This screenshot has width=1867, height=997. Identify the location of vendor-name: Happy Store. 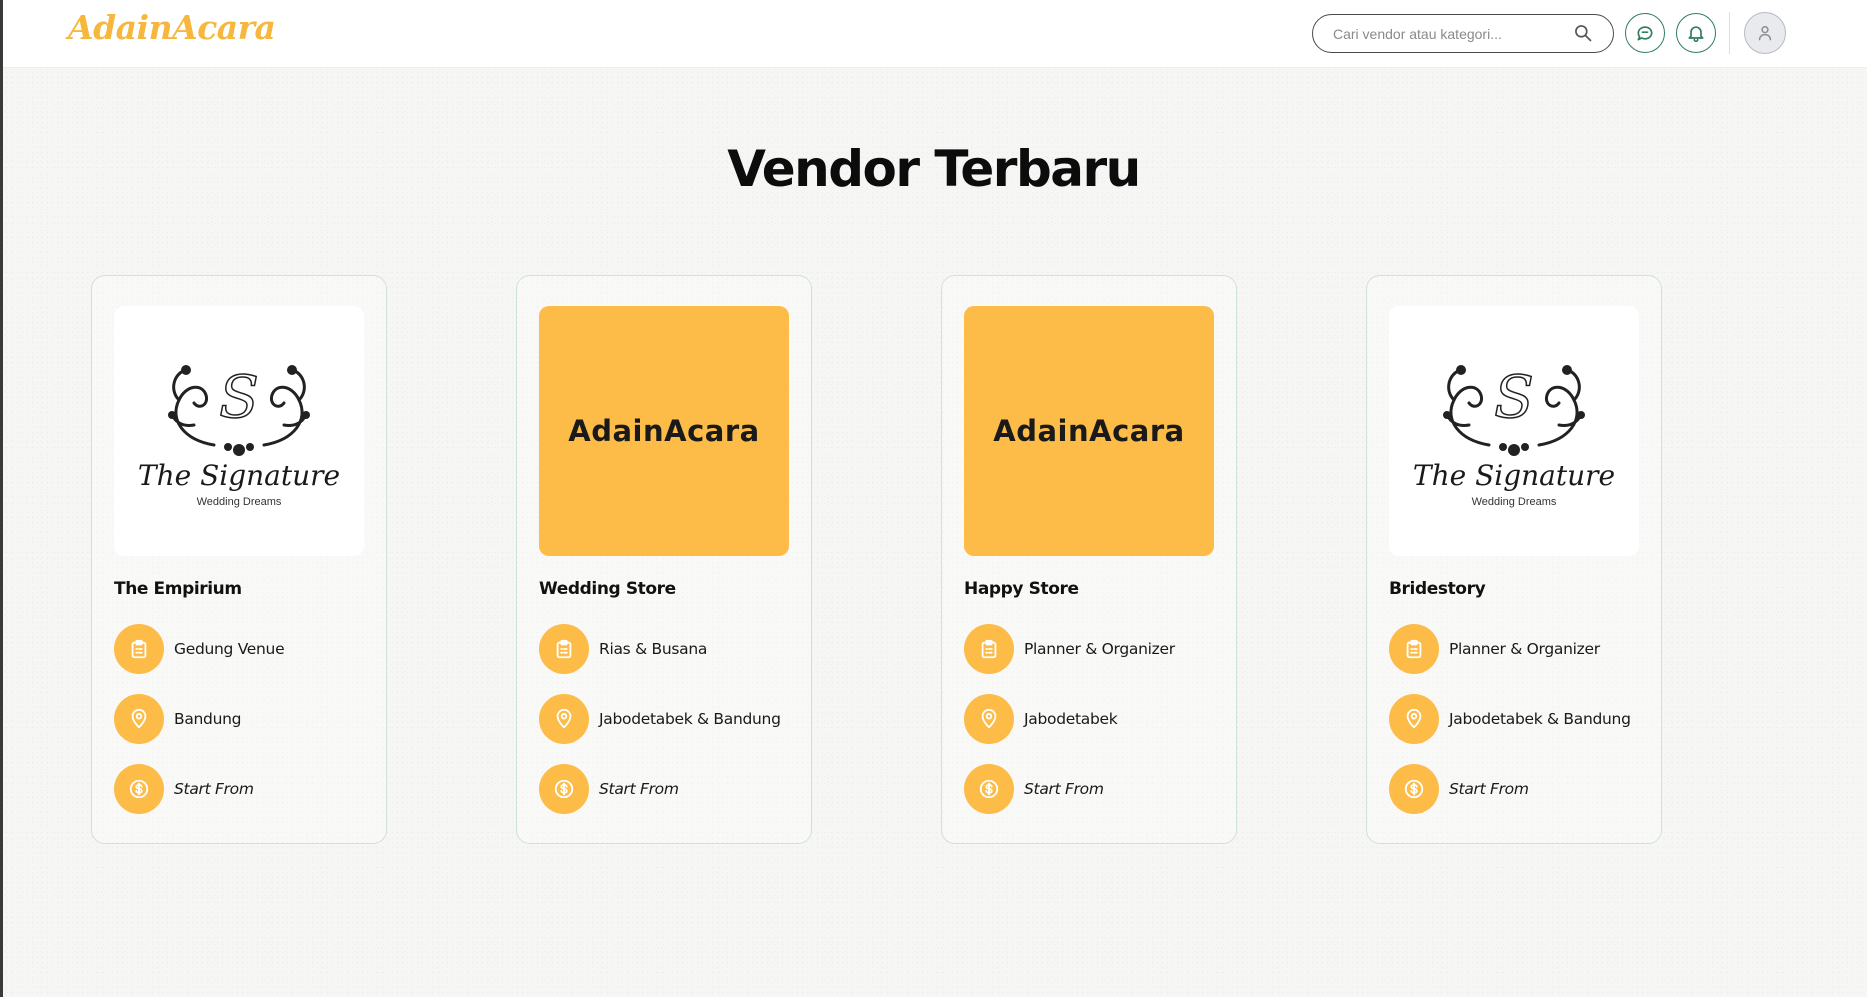
(1021, 589).